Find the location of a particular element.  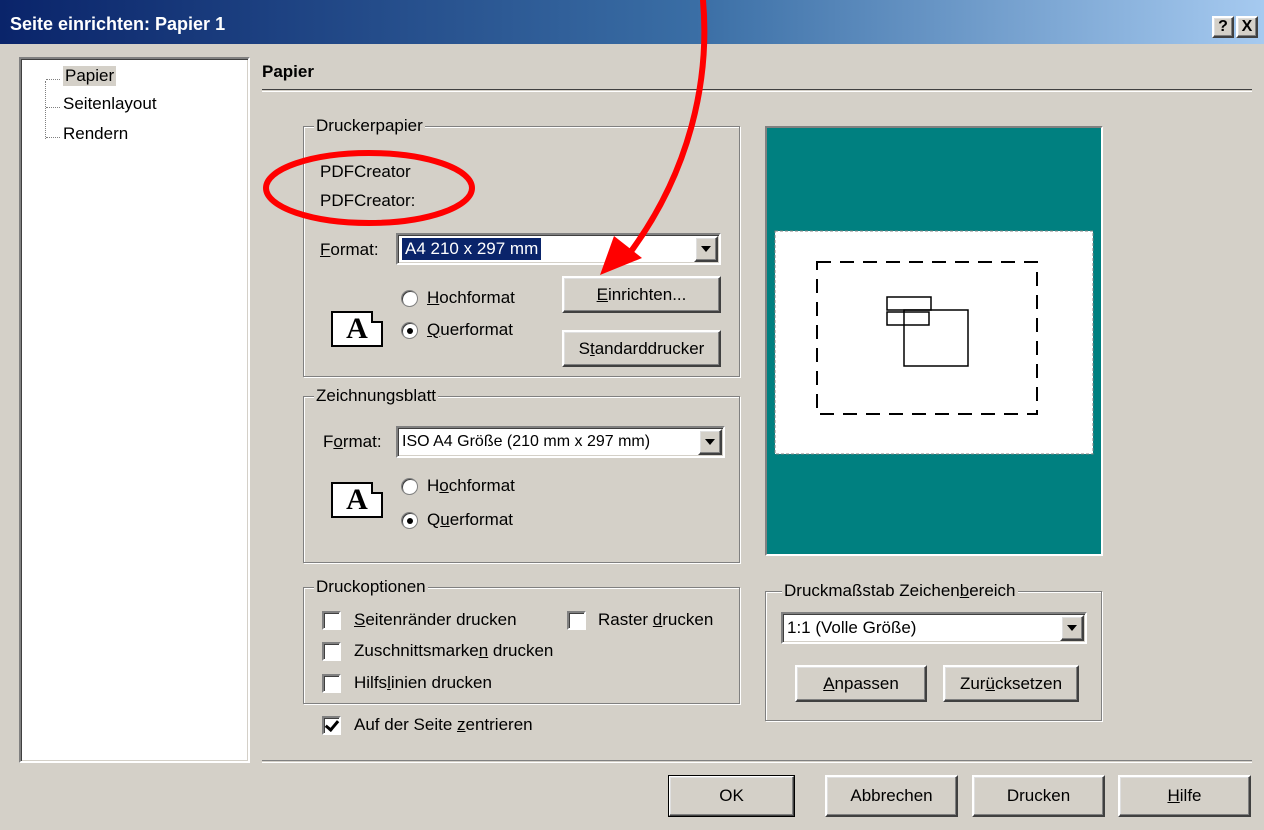

sheet-format-value: ISO A4 Größe (210 mm x 297 mm) is located at coordinates (526, 441).